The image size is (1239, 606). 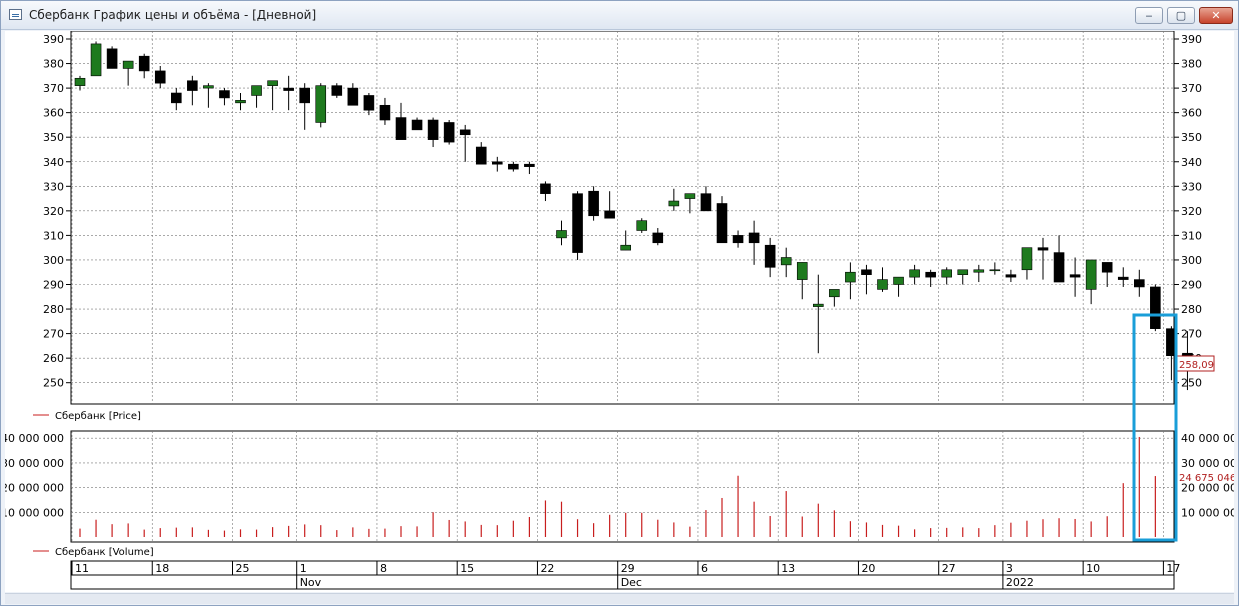 What do you see at coordinates (53, 285) in the screenshot?
I see `price-tick-label-left: 290` at bounding box center [53, 285].